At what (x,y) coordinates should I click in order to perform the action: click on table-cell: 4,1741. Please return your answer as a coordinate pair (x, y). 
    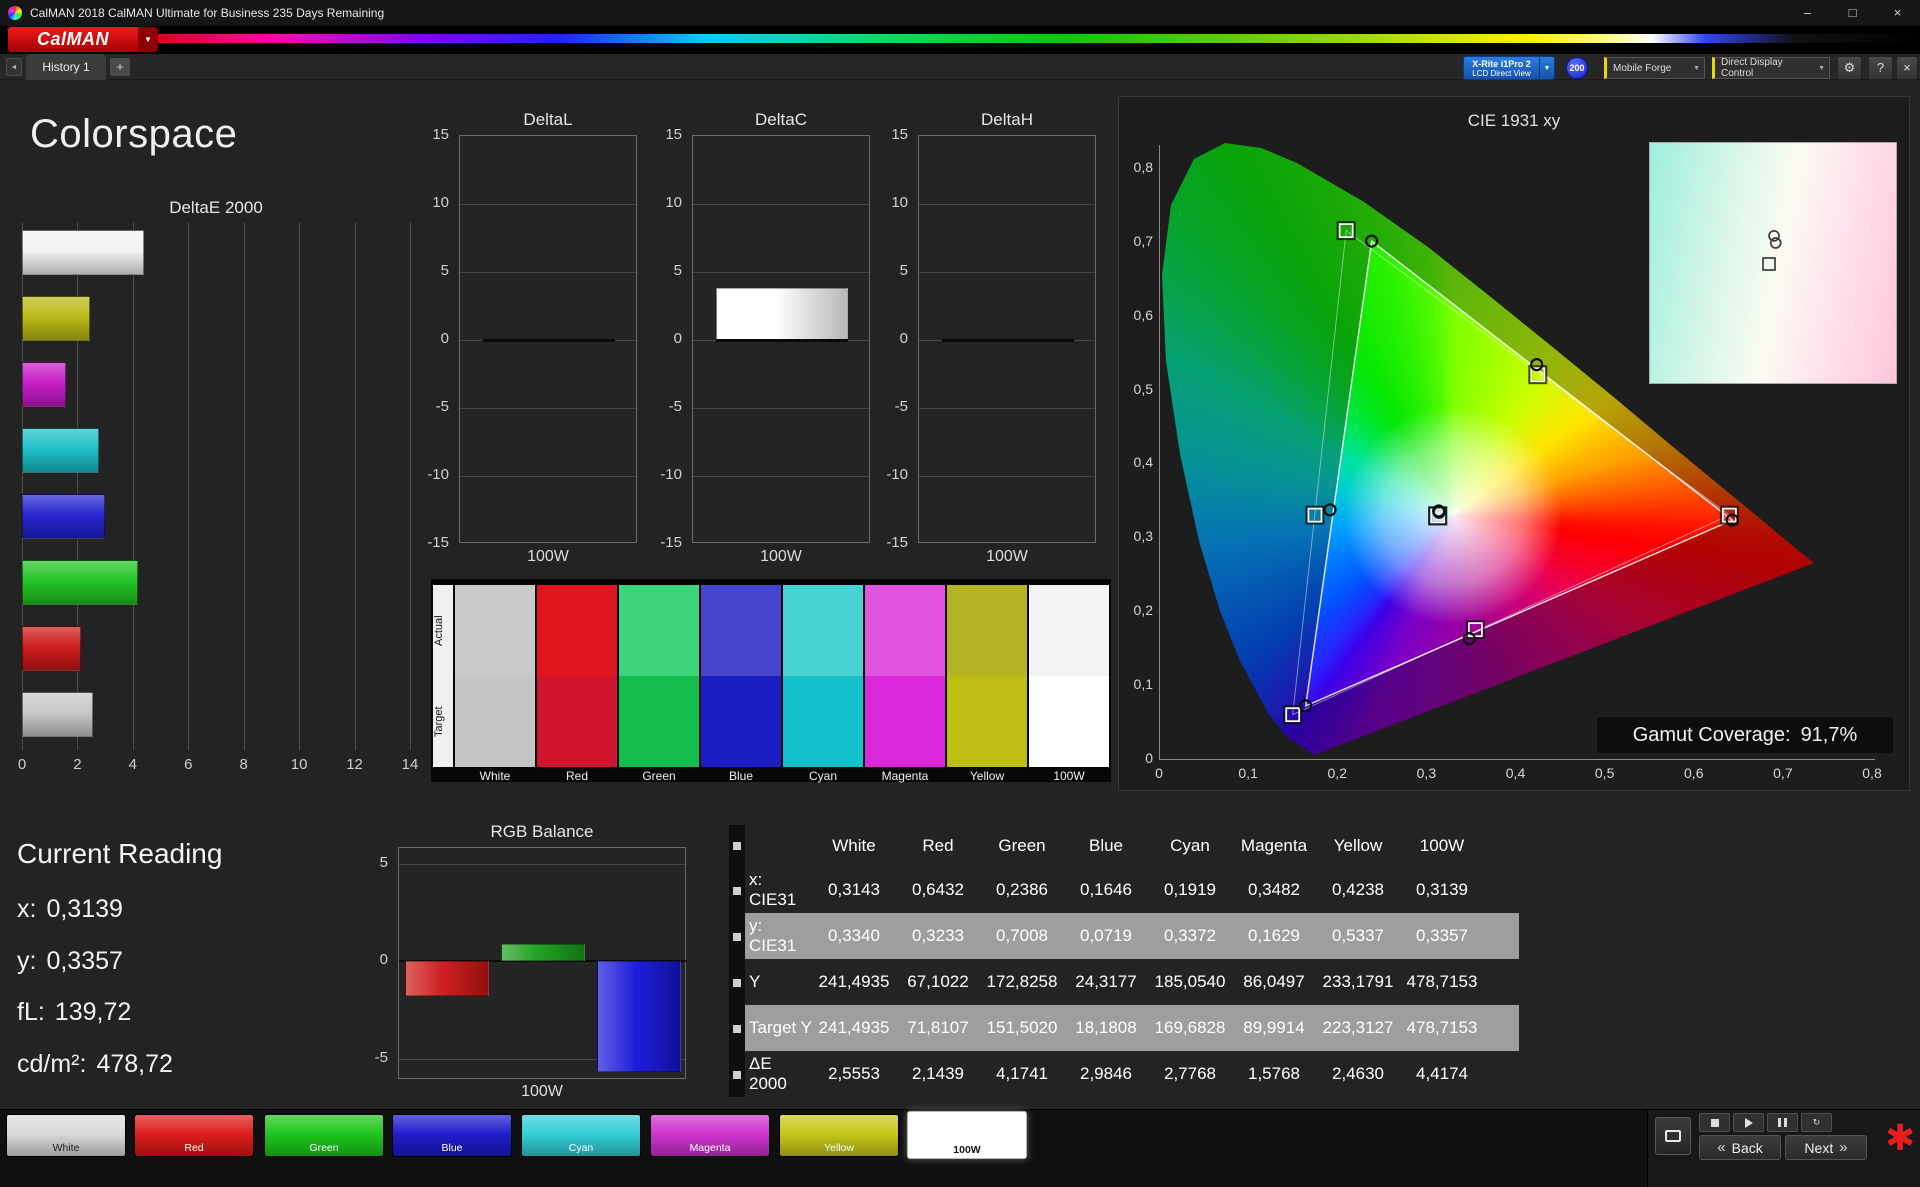
    Looking at the image, I should click on (1022, 1073).